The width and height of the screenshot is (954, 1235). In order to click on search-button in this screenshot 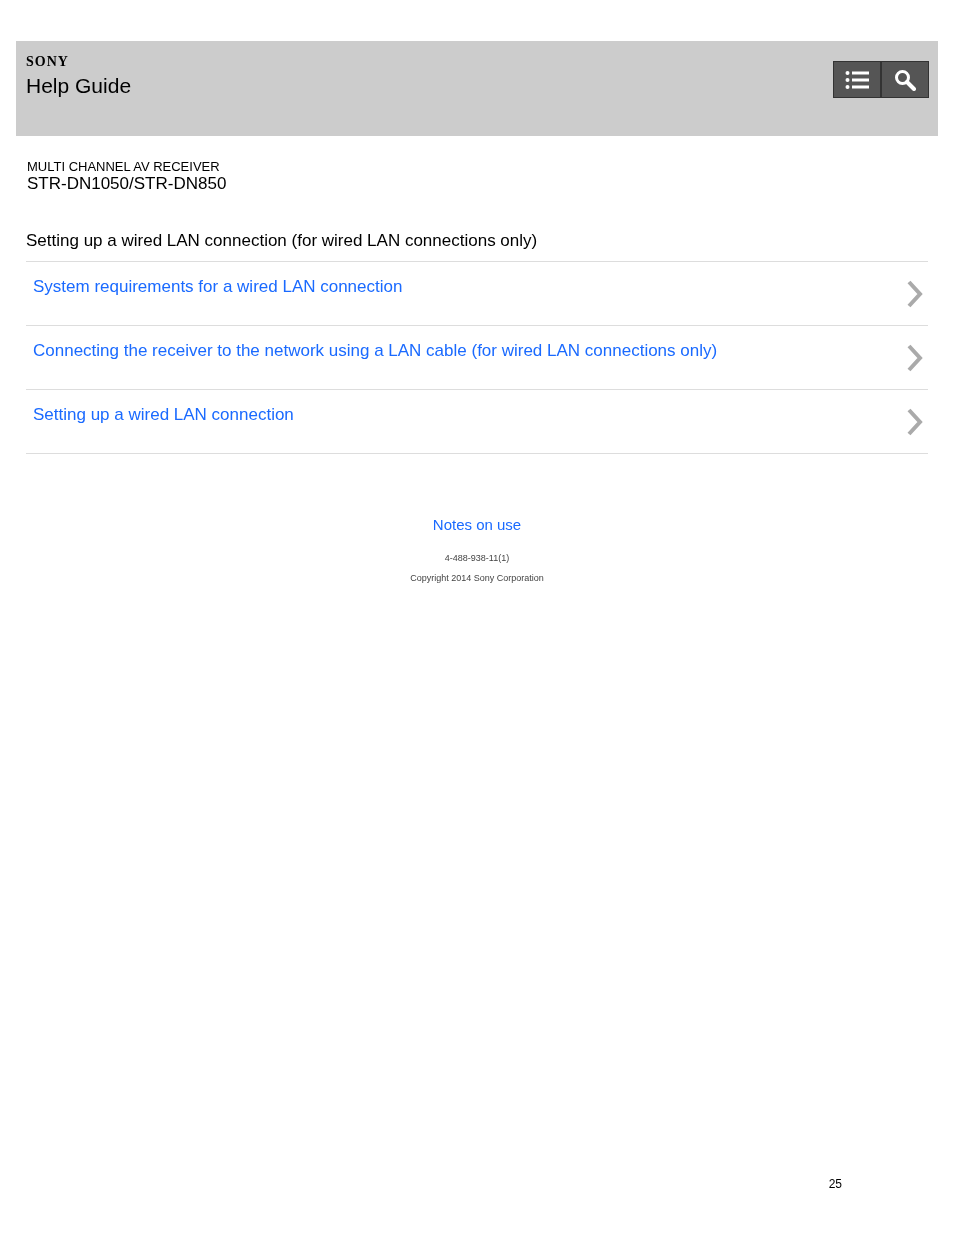, I will do `click(905, 79)`.